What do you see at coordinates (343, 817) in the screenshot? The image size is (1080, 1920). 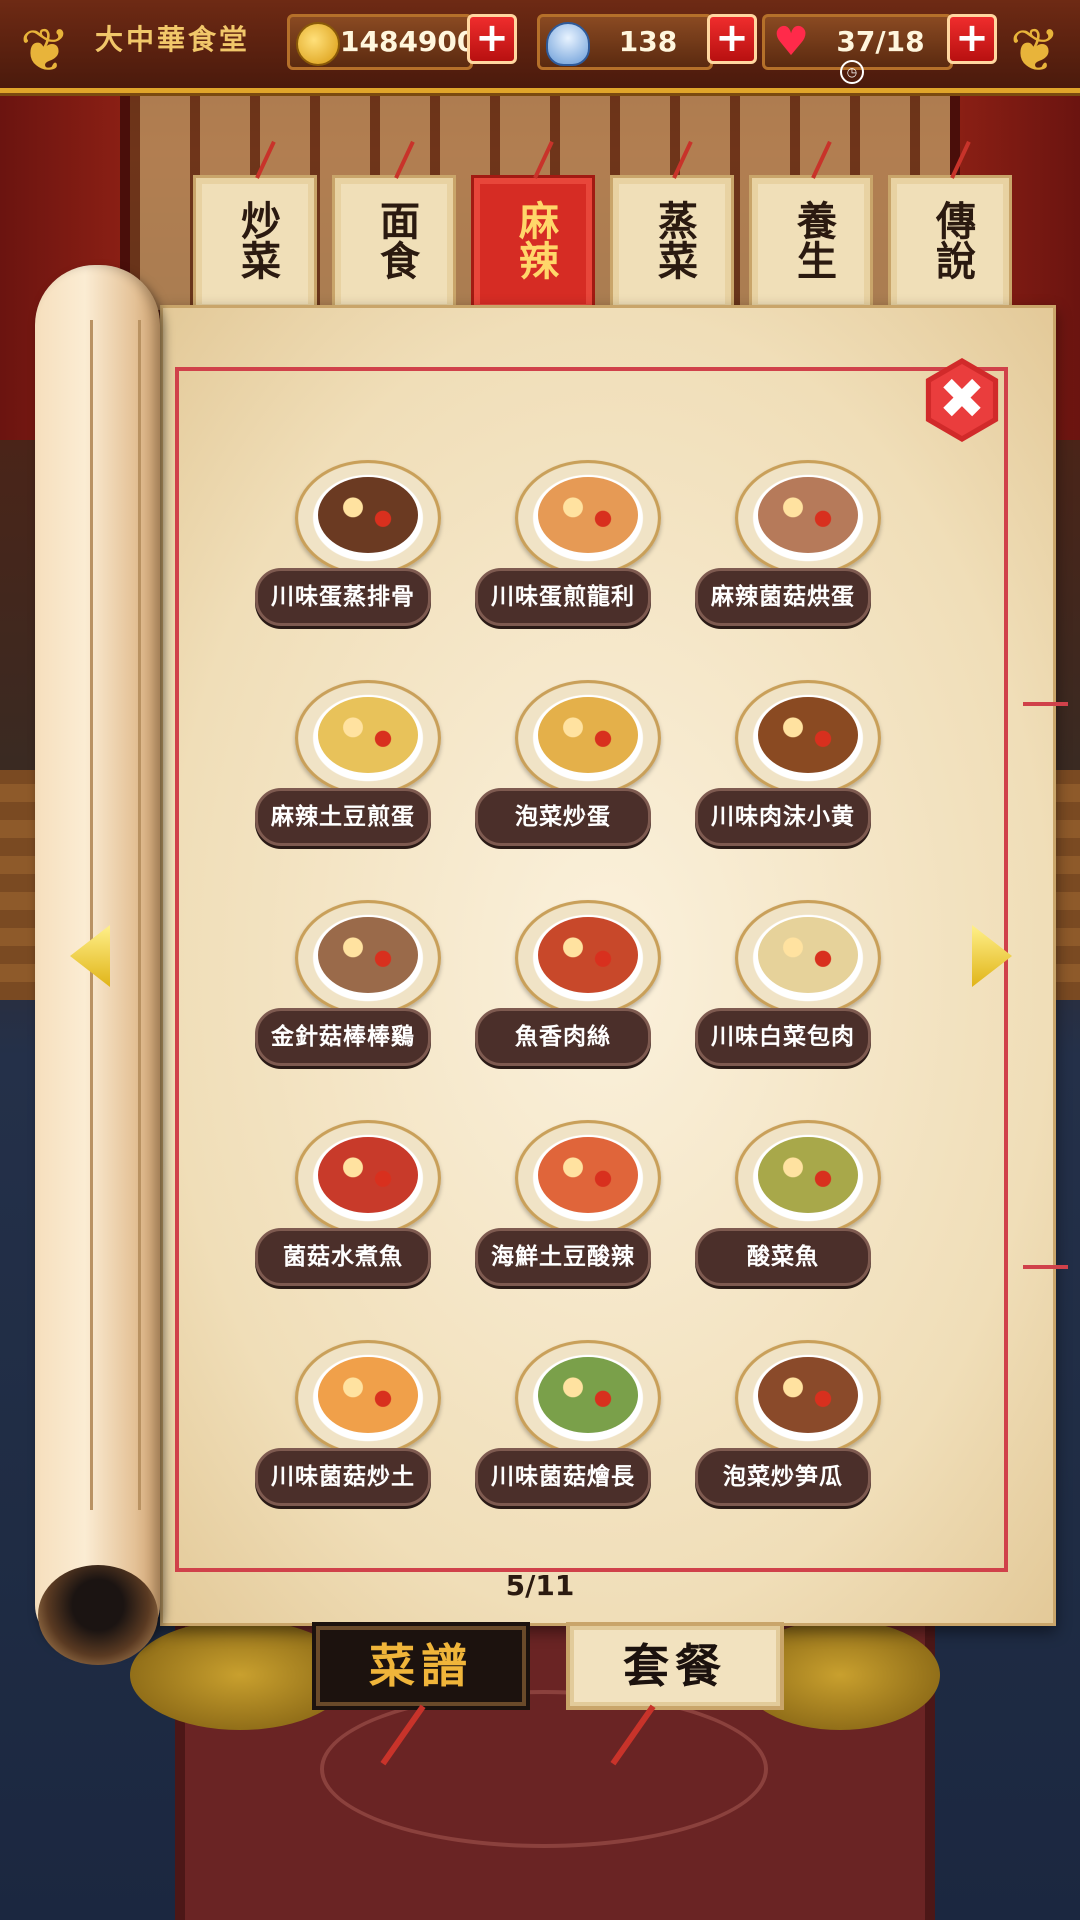 I see `recipe-name: 麻辣土豆煎蛋` at bounding box center [343, 817].